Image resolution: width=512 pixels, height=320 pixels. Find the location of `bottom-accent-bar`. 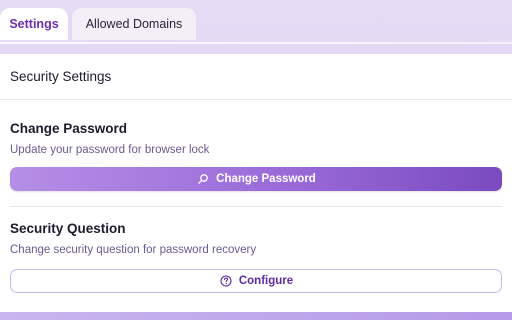

bottom-accent-bar is located at coordinates (256, 316).